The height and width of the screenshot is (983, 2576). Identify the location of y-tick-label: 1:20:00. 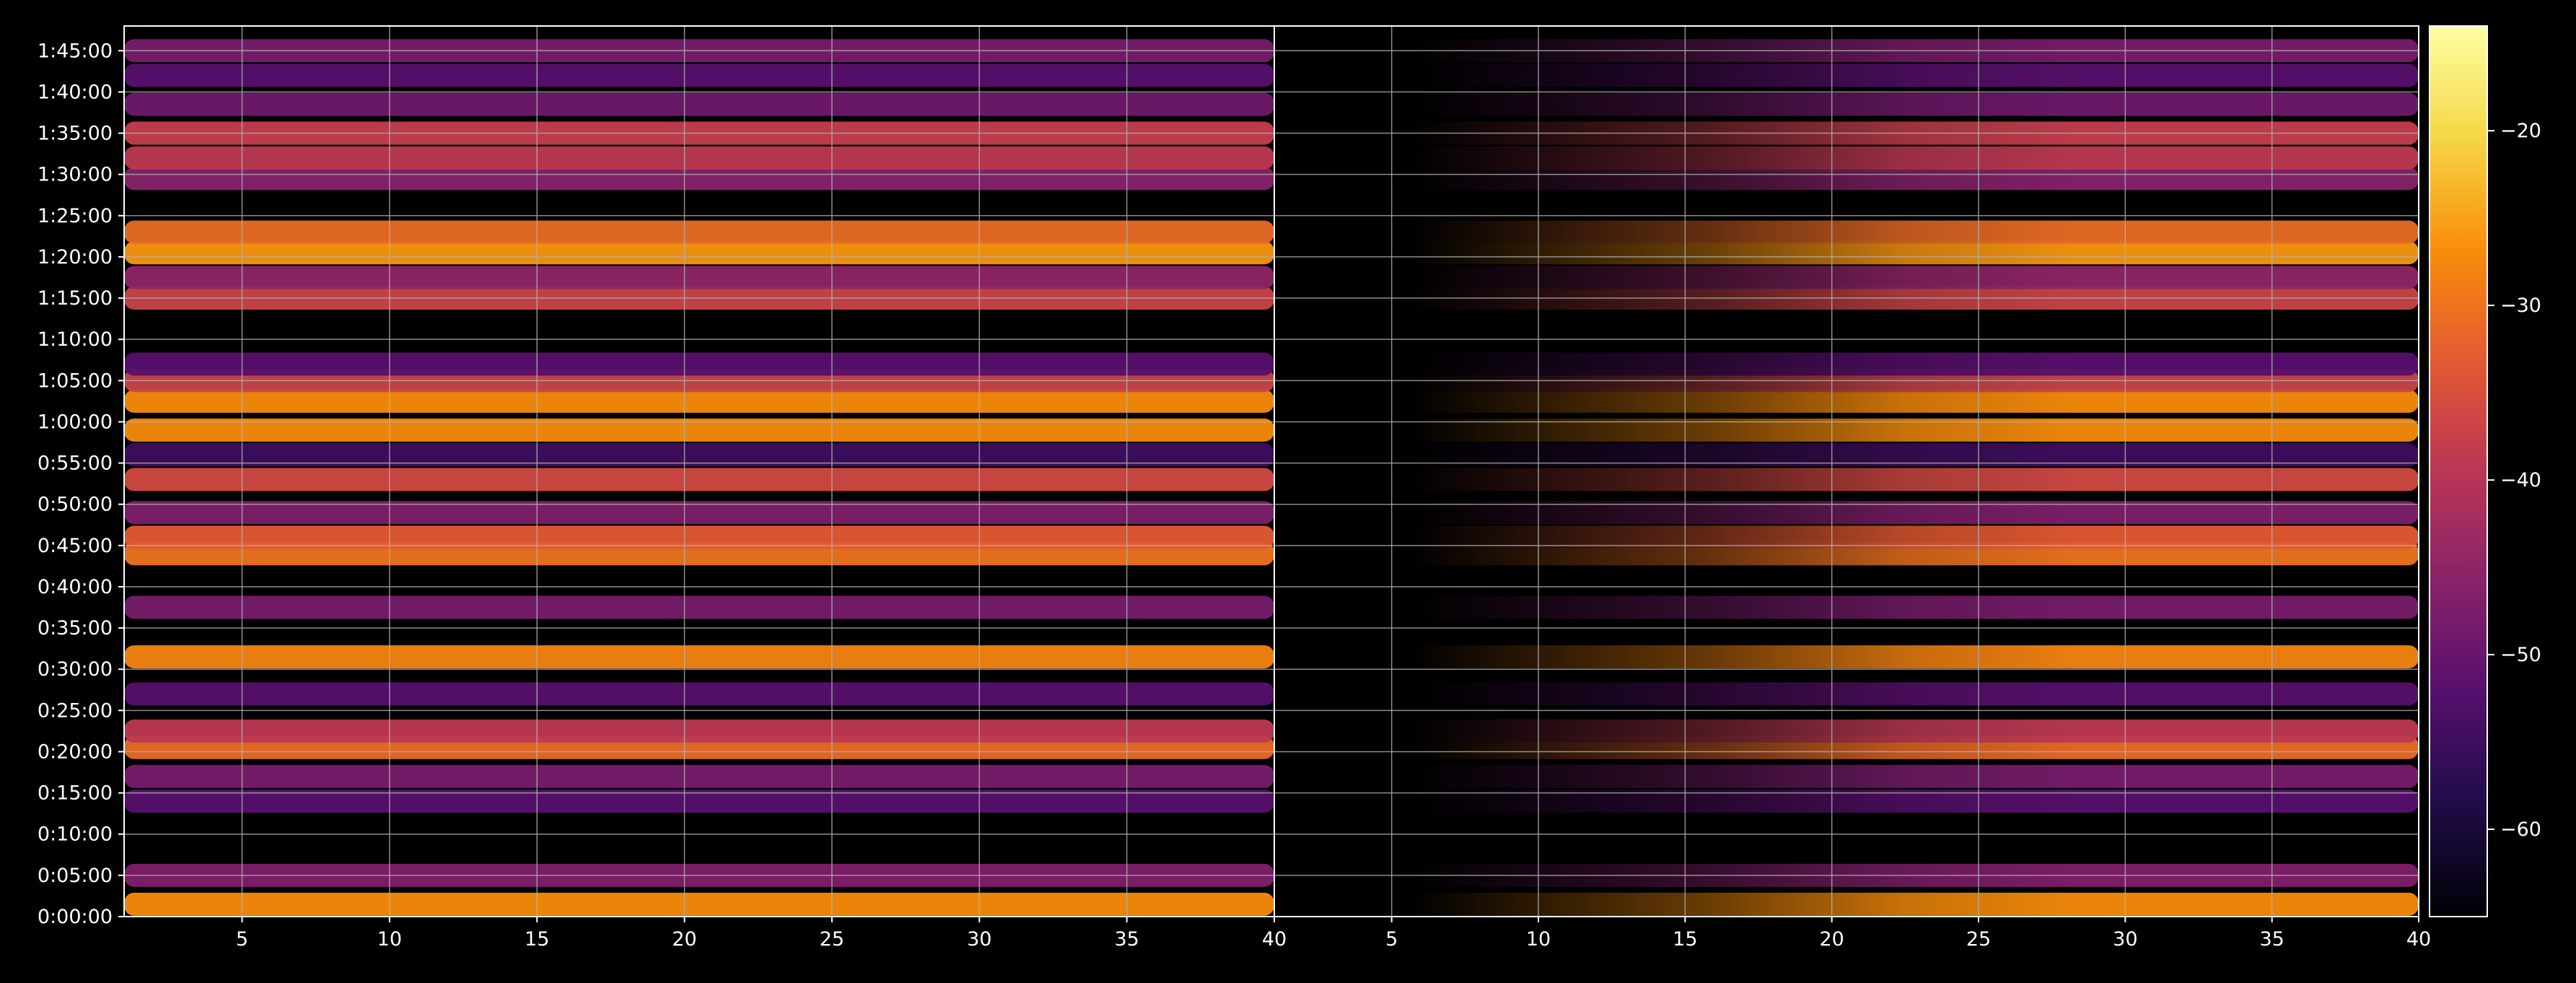
(75, 257).